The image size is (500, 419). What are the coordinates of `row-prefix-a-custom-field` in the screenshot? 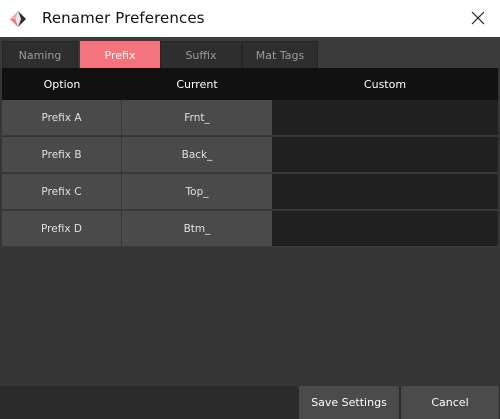 It's located at (385, 118).